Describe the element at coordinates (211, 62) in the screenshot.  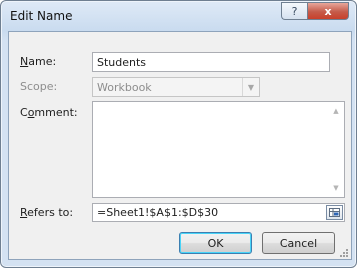
I see `name-field: Students` at that location.